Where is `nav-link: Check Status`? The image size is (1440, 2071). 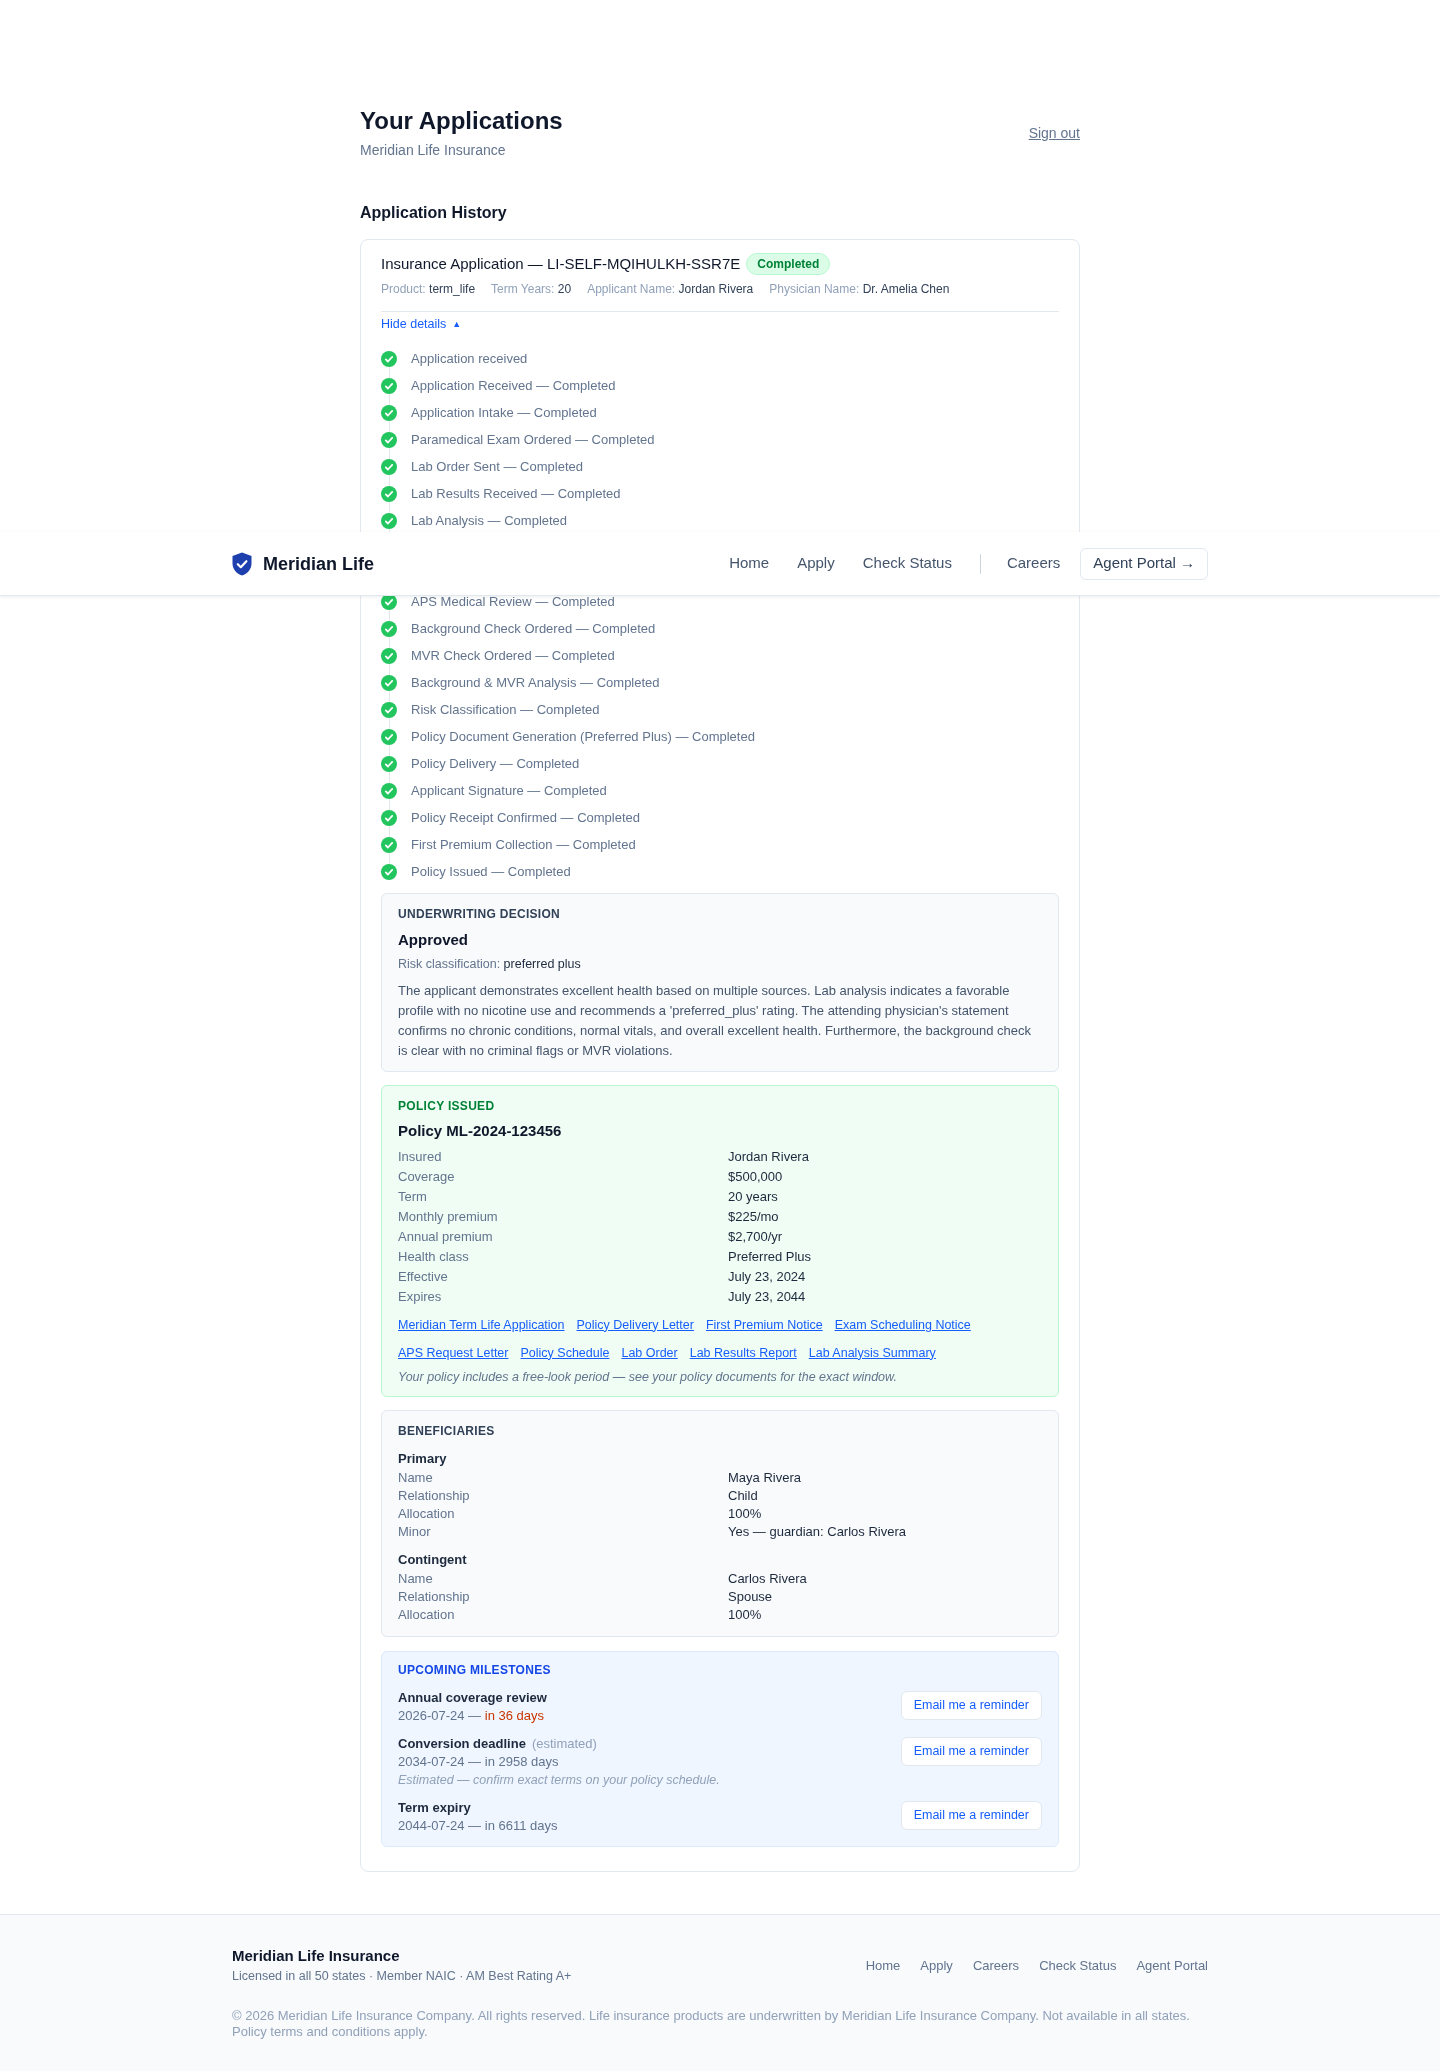 nav-link: Check Status is located at coordinates (907, 563).